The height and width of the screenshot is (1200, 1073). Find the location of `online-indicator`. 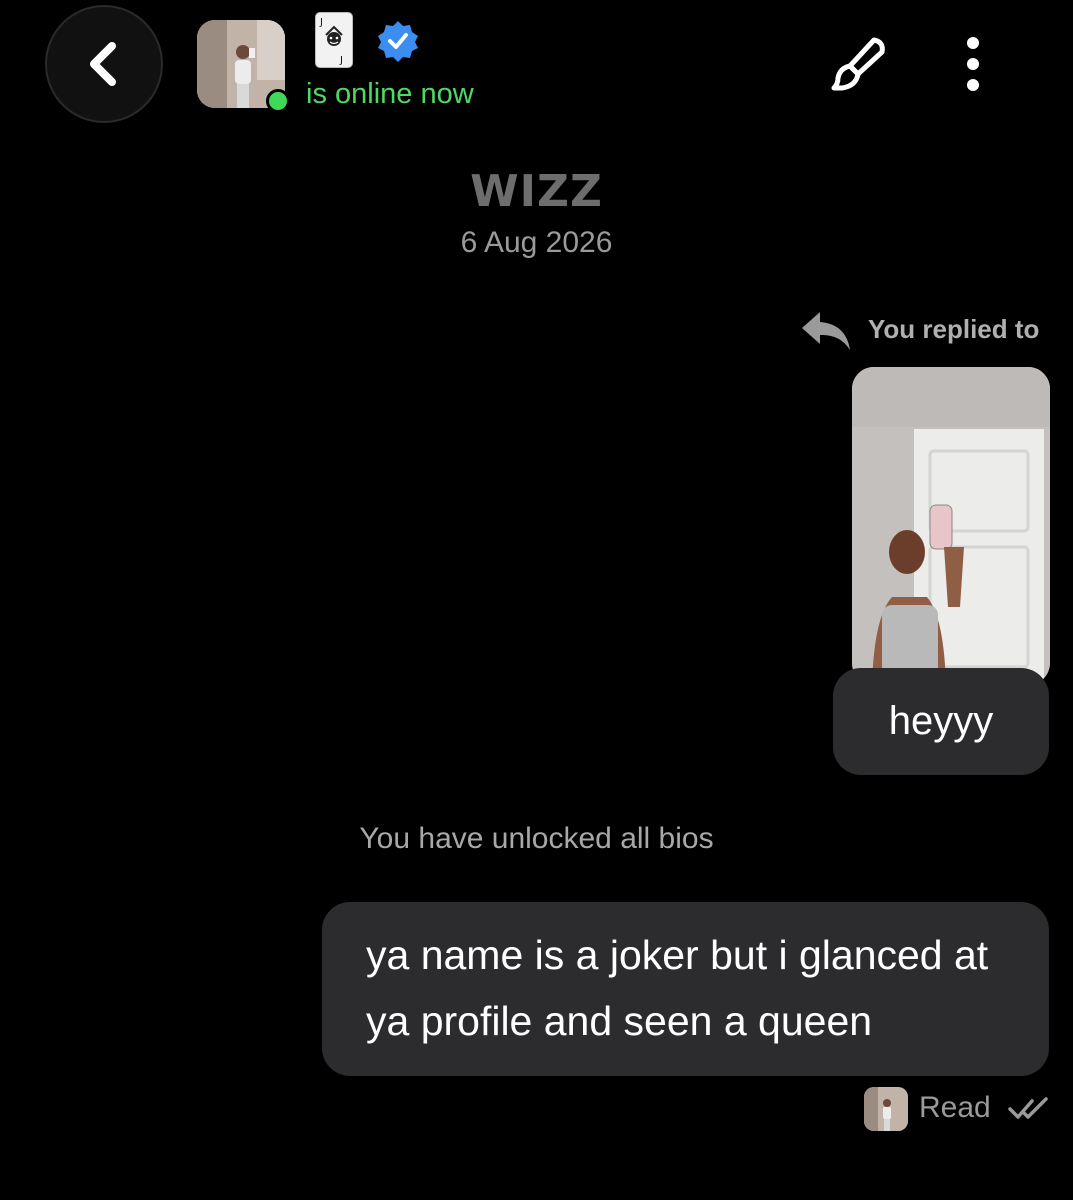

online-indicator is located at coordinates (278, 101).